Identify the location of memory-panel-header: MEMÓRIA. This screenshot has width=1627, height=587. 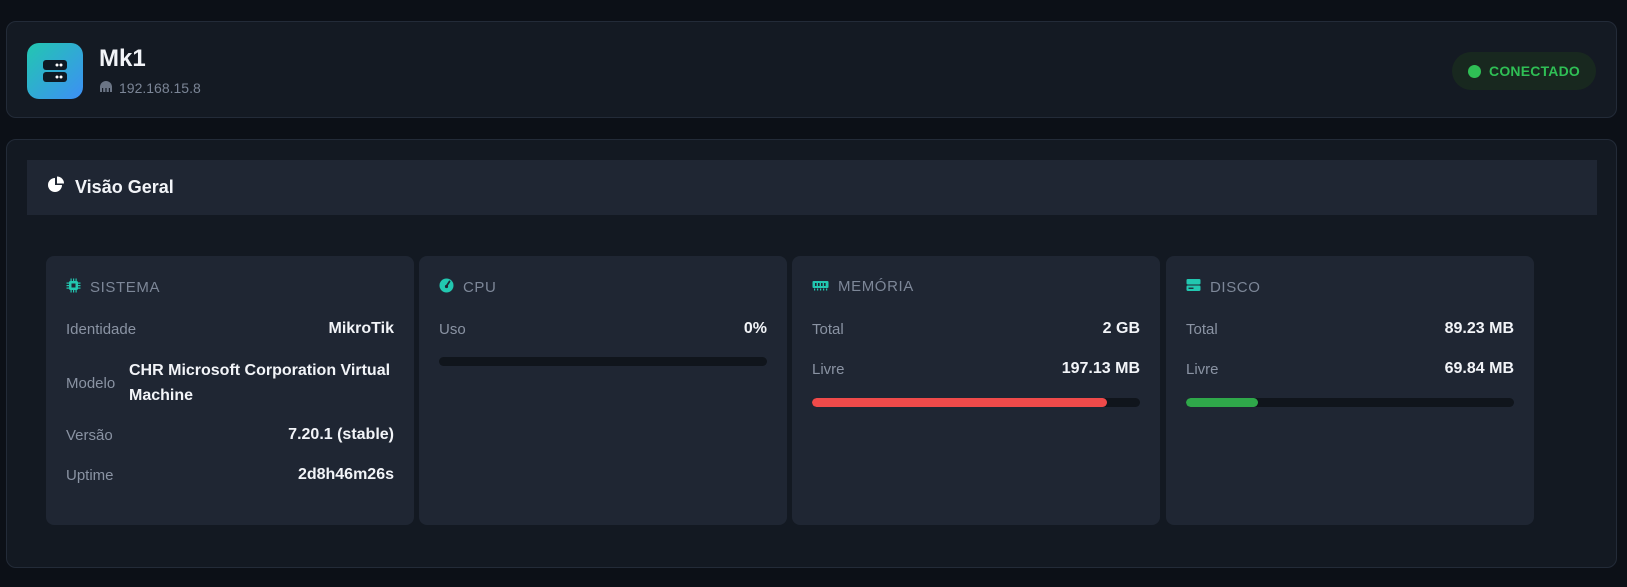
(863, 286).